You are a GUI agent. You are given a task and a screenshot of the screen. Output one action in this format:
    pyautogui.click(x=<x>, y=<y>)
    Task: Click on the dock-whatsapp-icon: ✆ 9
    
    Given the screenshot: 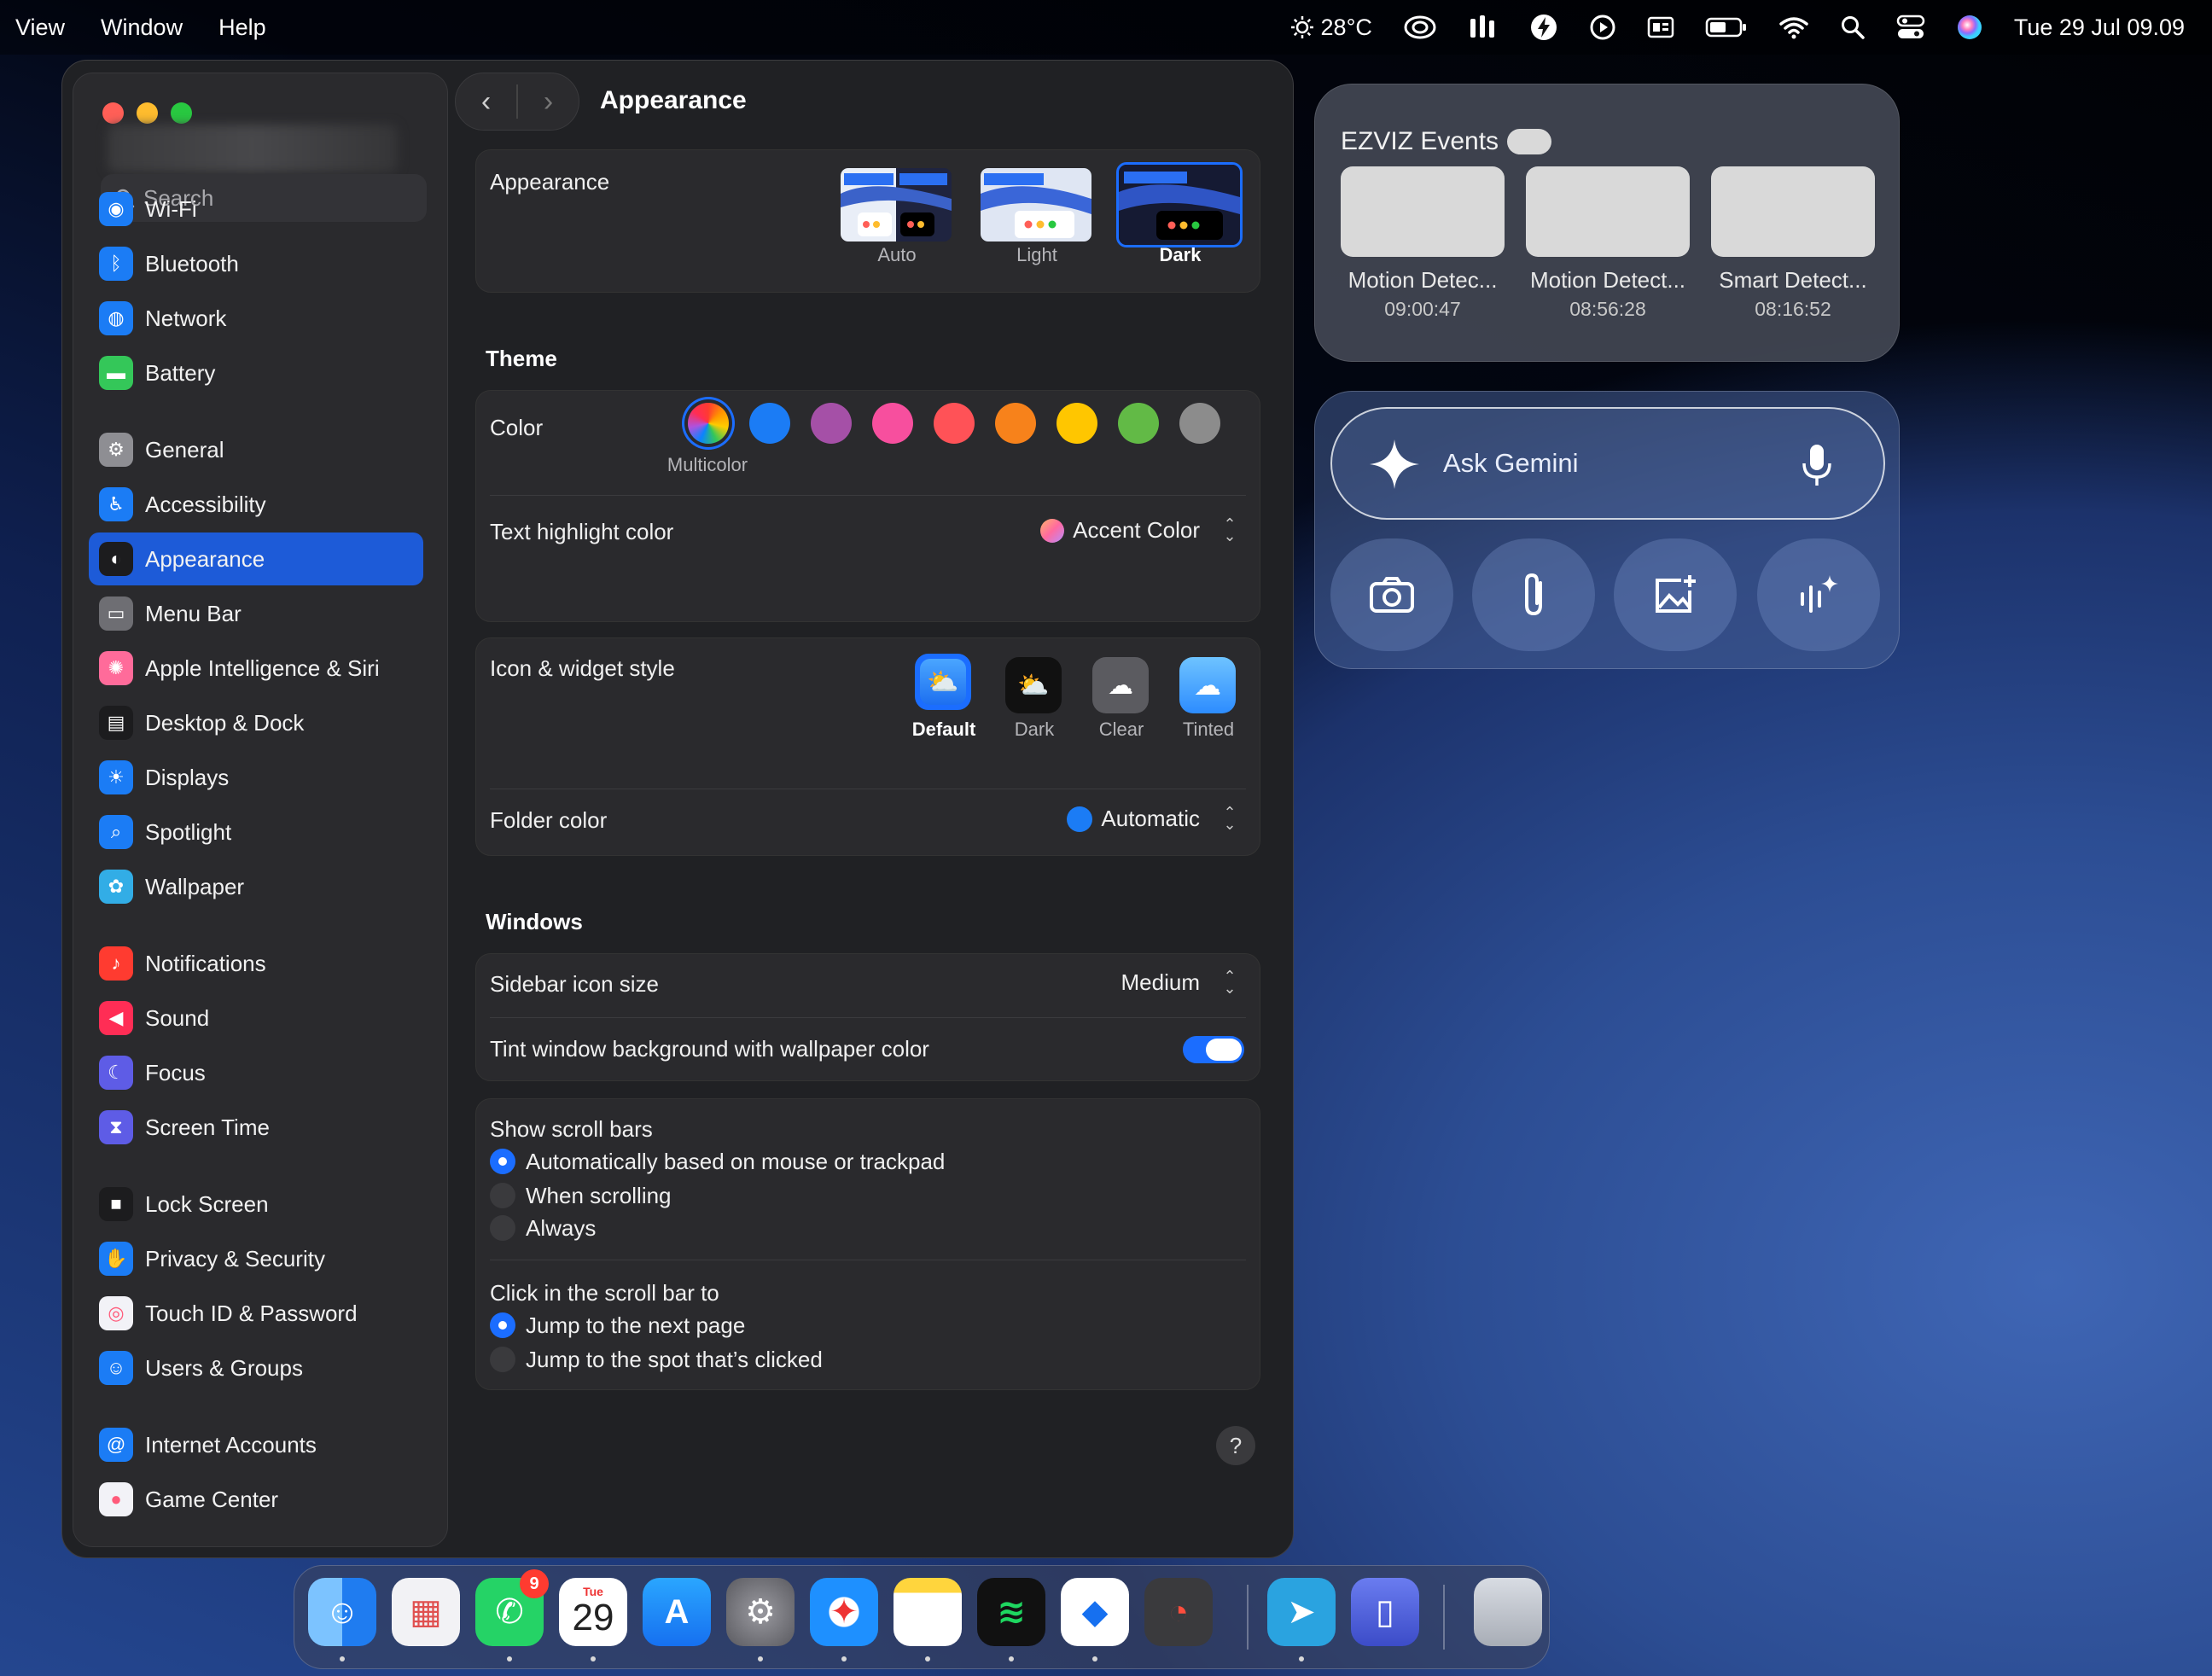 What is the action you would take?
    pyautogui.click(x=512, y=1608)
    